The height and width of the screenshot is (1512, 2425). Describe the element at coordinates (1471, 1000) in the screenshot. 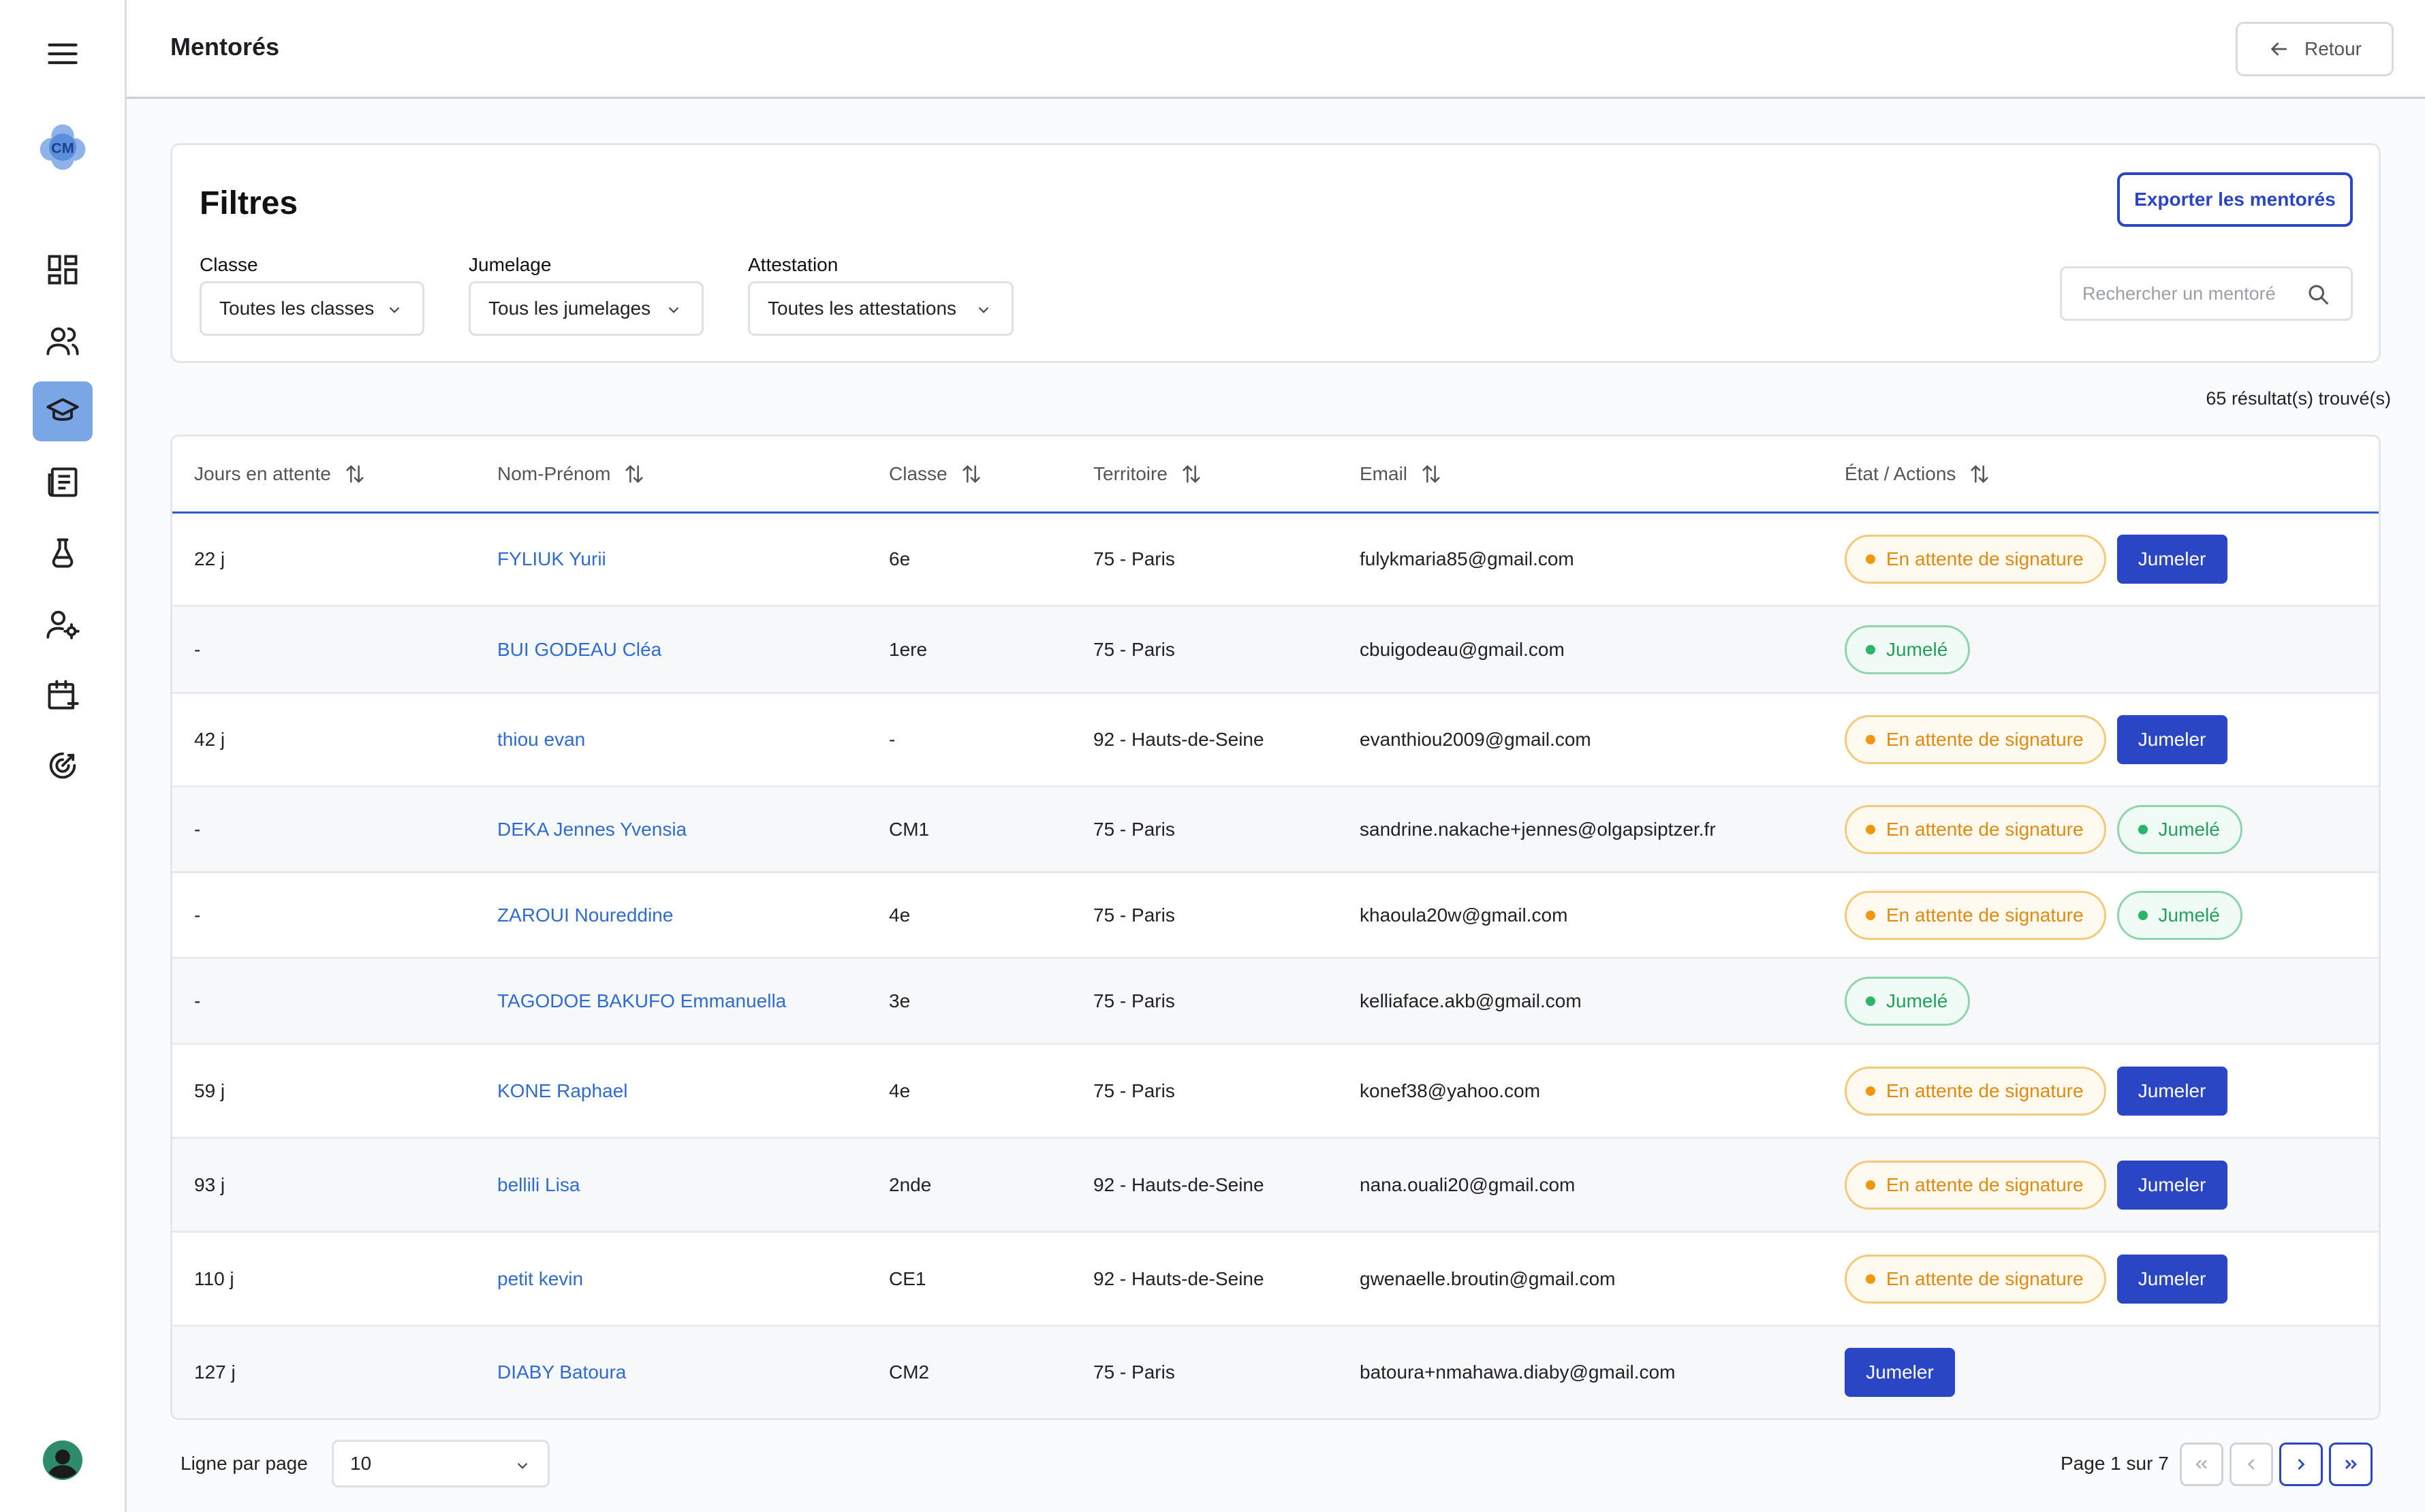

I see `cell-email: kelliaface.akb@gmail.com` at that location.